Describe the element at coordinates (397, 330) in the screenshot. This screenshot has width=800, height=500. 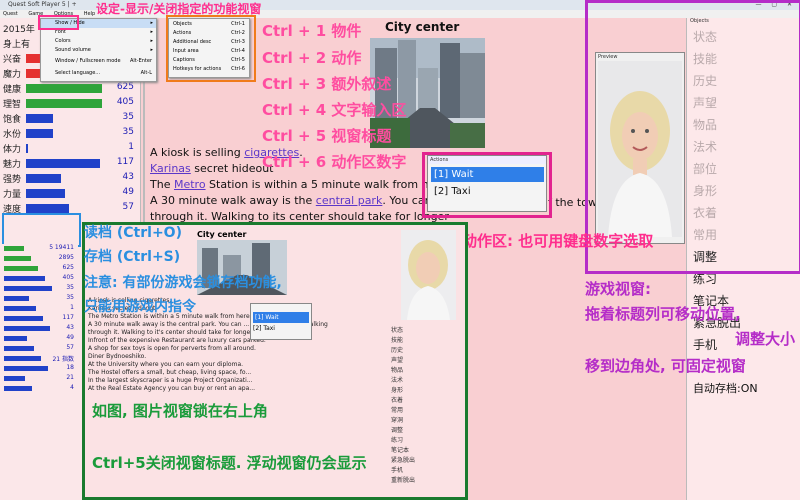
I see `inset-object-item: 状态` at that location.